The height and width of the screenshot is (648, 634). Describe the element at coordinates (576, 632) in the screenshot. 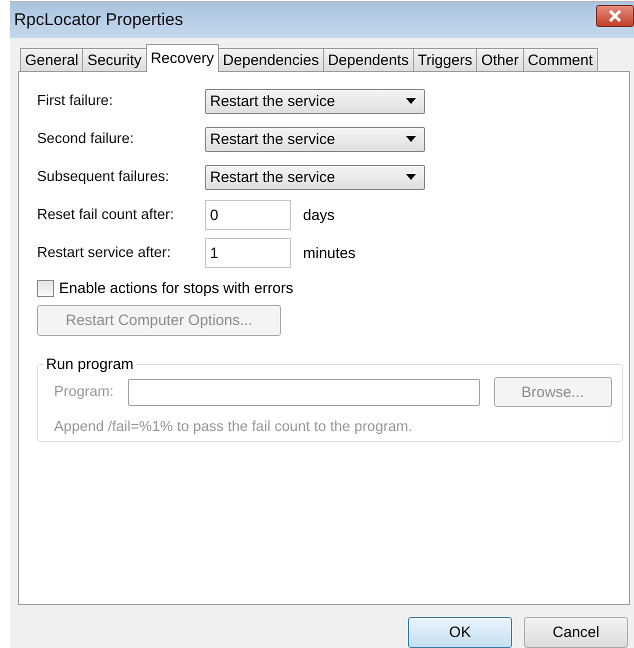

I see `cancel-button: Cancel` at that location.